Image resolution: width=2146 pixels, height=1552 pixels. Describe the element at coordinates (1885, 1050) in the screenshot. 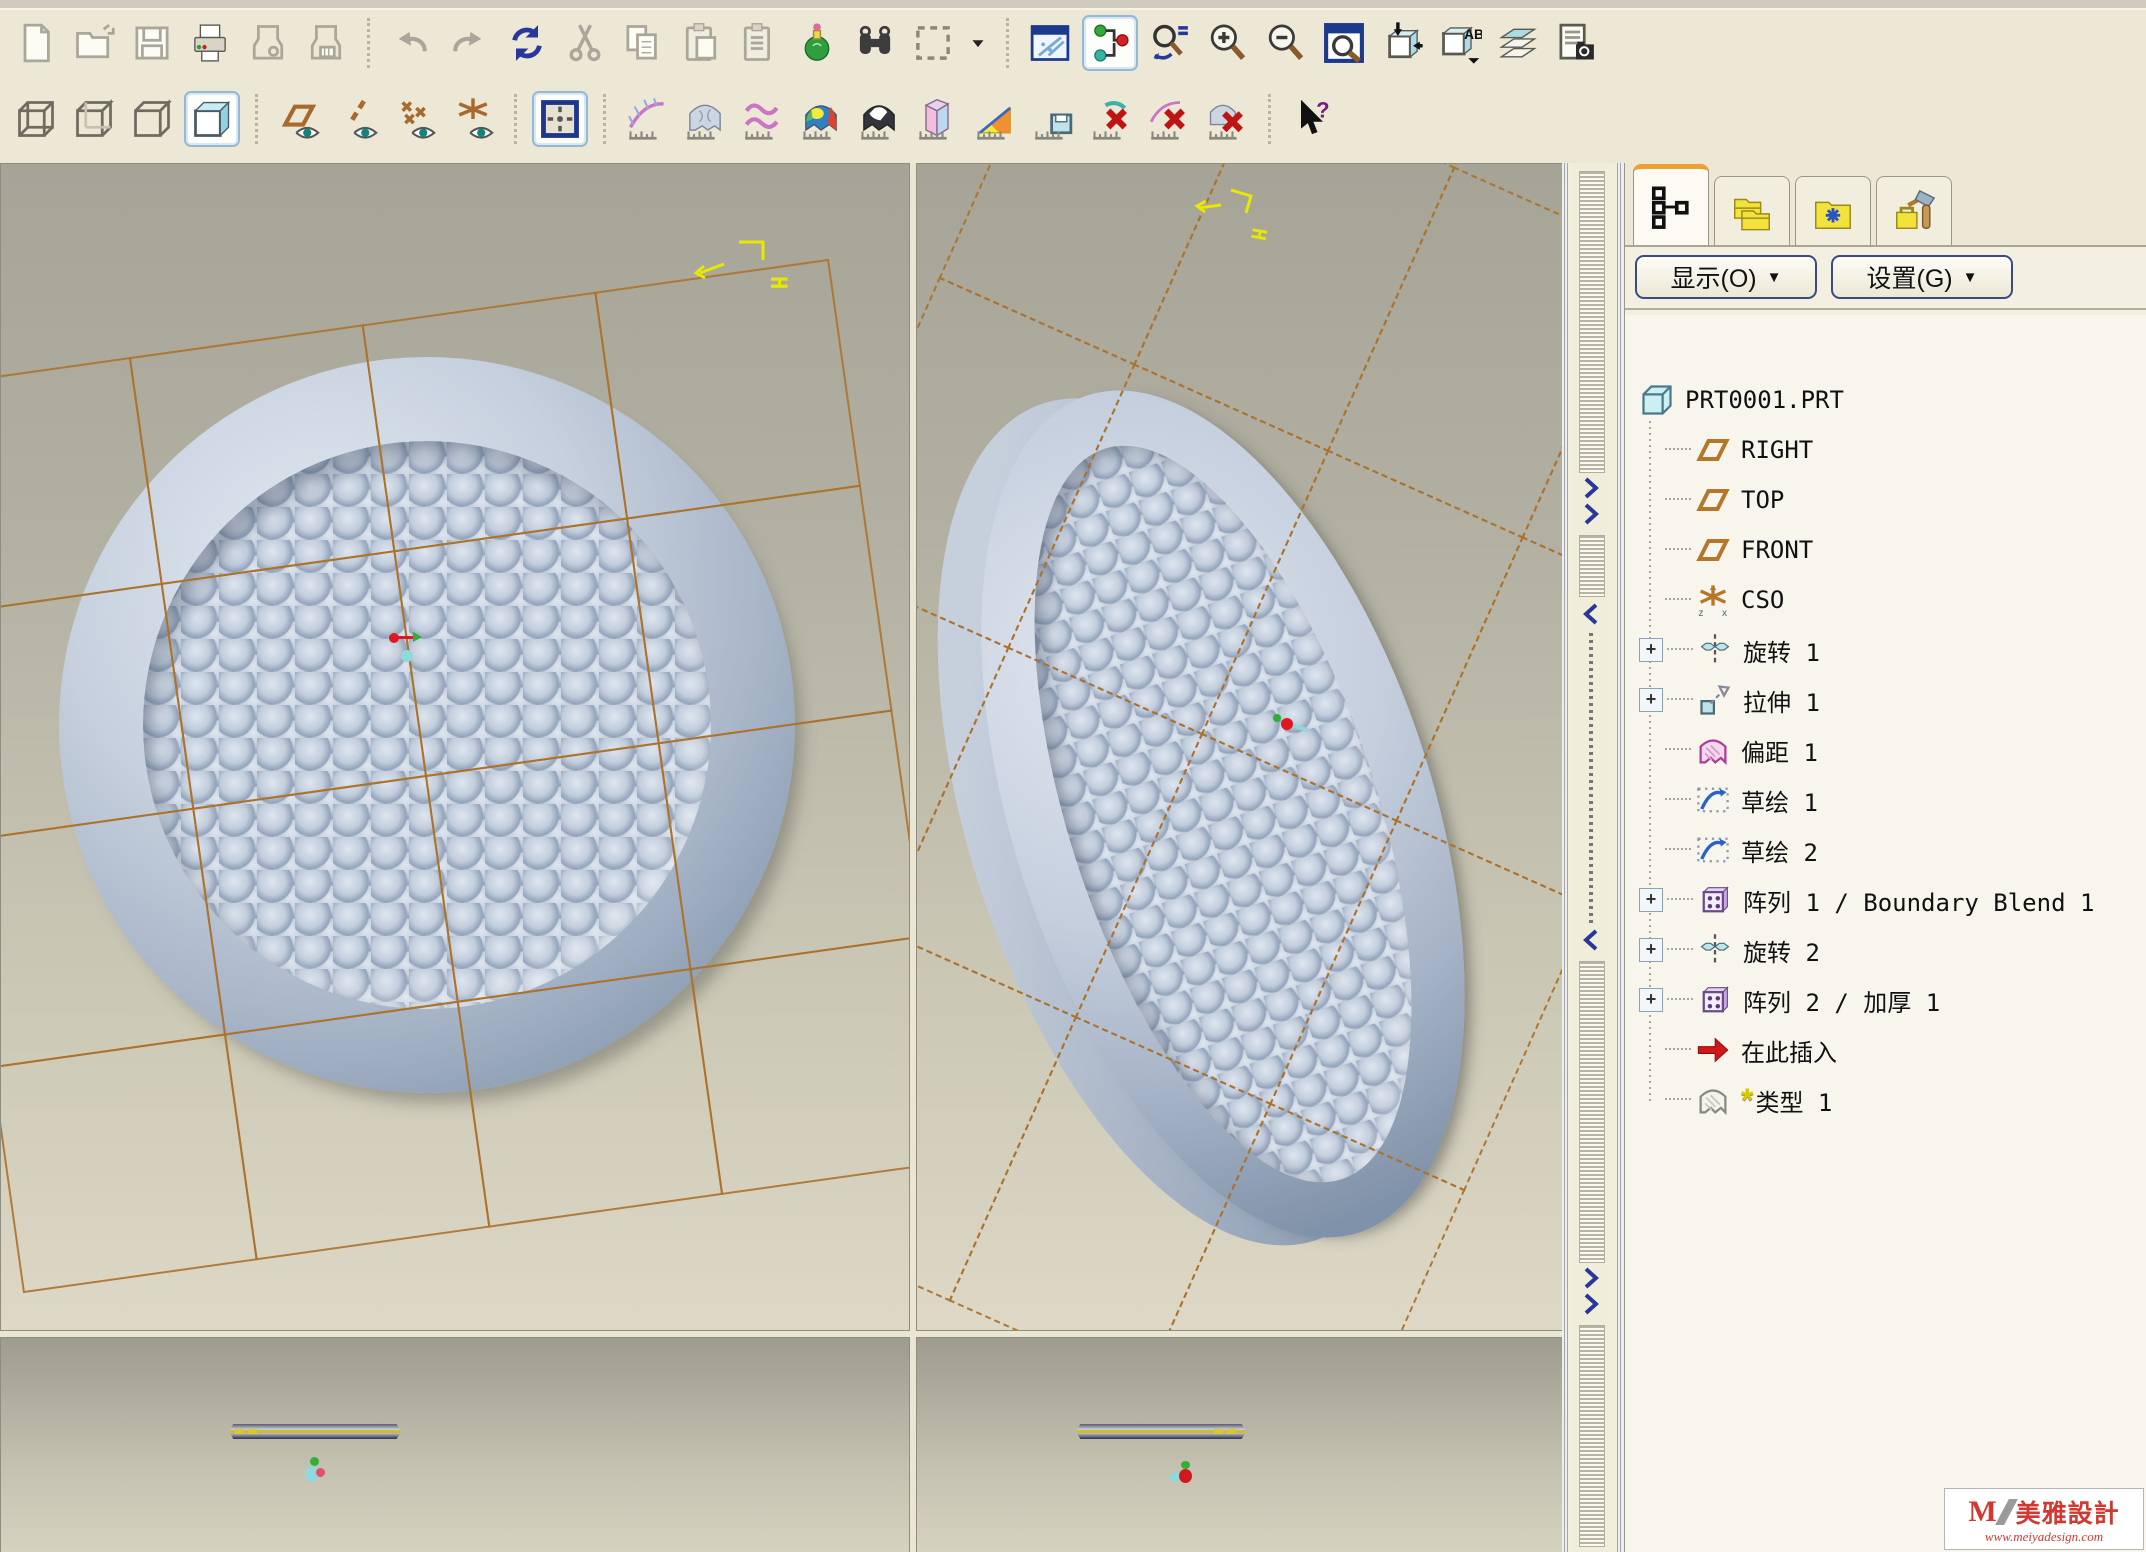

I see `tree-item: 在此插入` at that location.